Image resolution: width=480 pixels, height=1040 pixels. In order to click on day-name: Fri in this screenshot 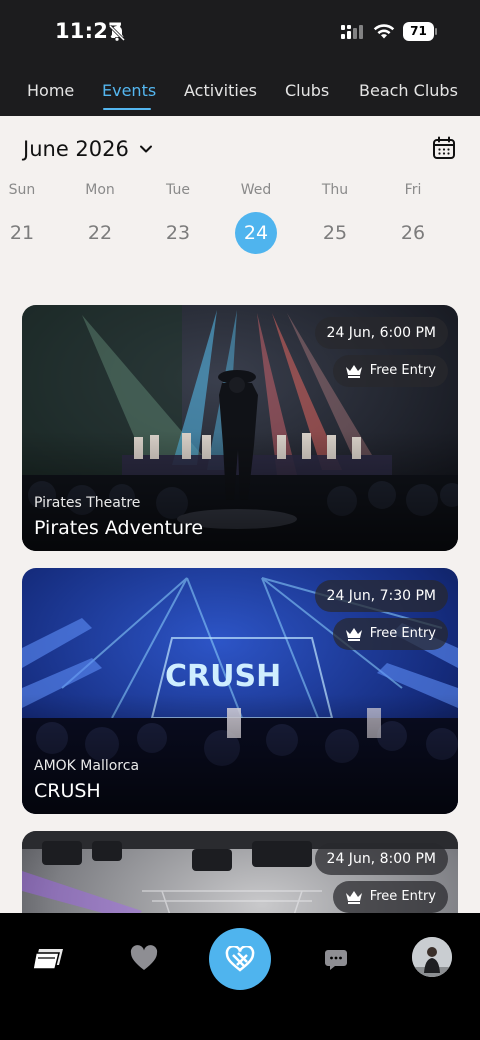, I will do `click(413, 190)`.